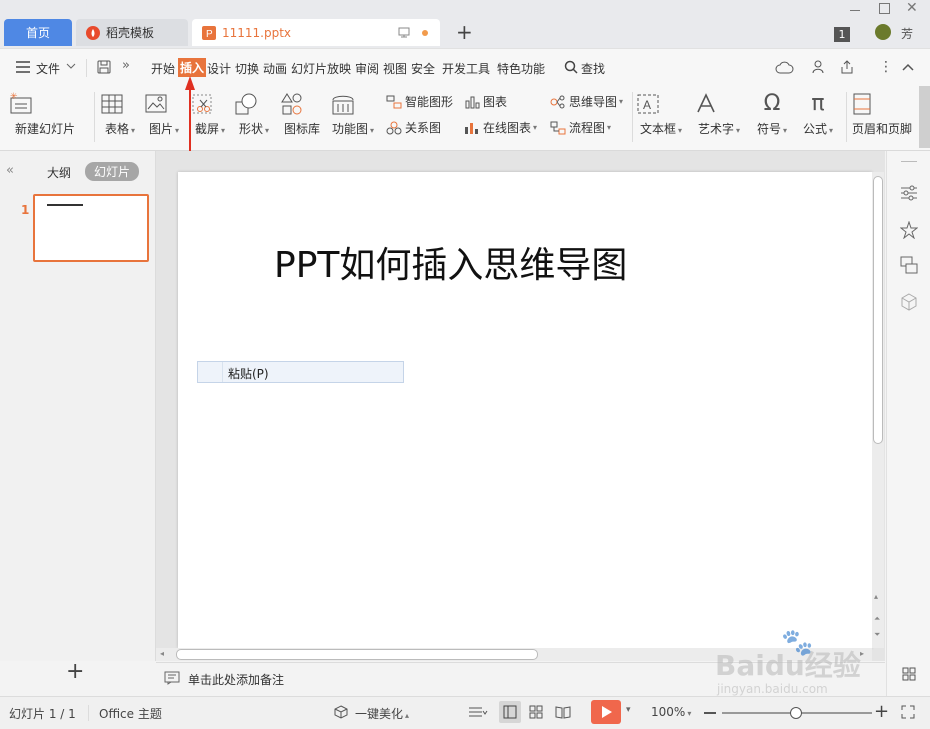 The height and width of the screenshot is (729, 930). Describe the element at coordinates (419, 101) in the screenshot. I see `smart-shape-button: 智能图形` at that location.